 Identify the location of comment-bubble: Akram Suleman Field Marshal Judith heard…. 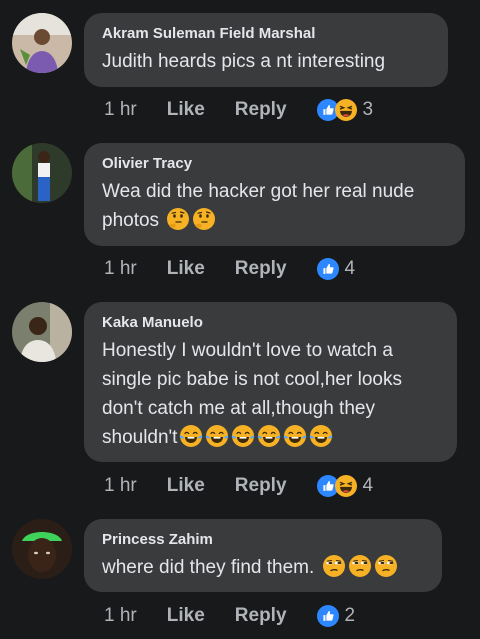
(266, 50).